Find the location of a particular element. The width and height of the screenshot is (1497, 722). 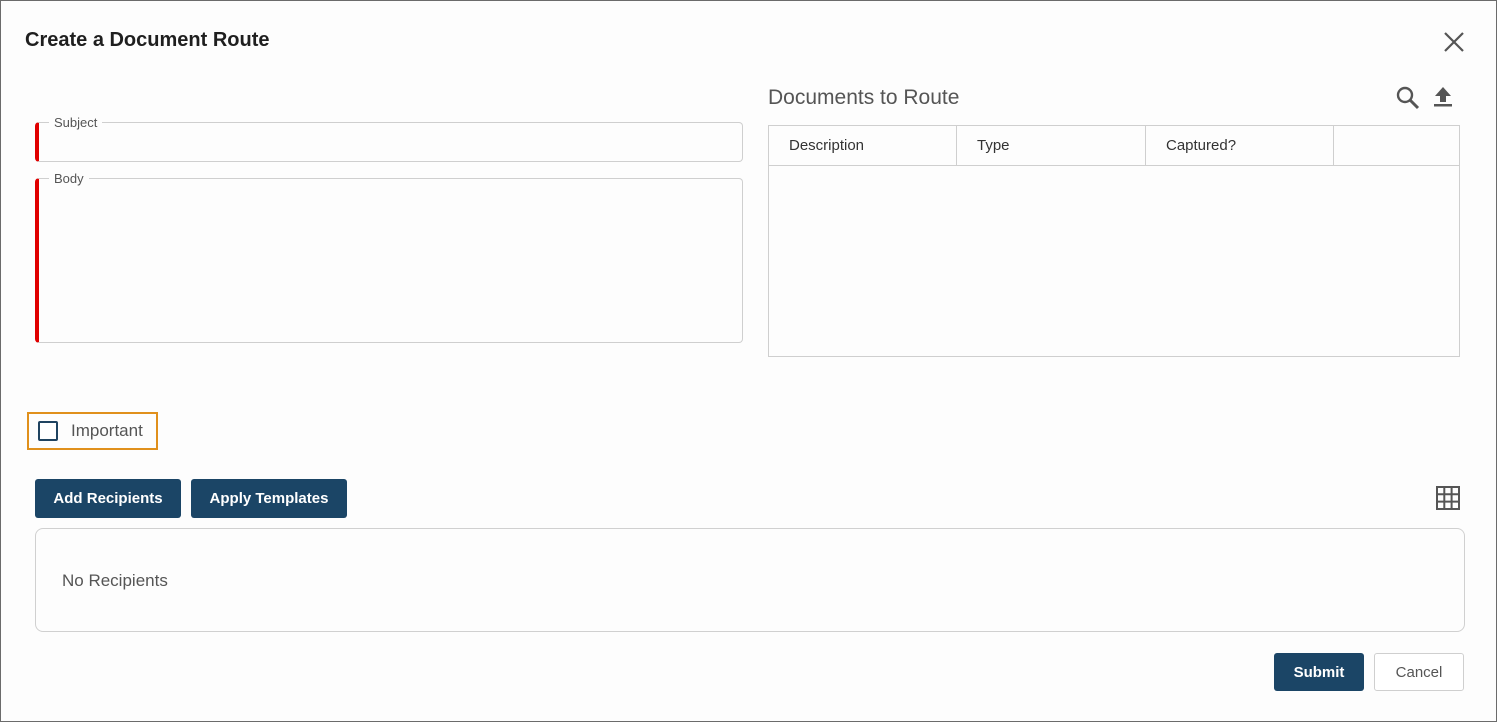

close-icon is located at coordinates (1454, 42).